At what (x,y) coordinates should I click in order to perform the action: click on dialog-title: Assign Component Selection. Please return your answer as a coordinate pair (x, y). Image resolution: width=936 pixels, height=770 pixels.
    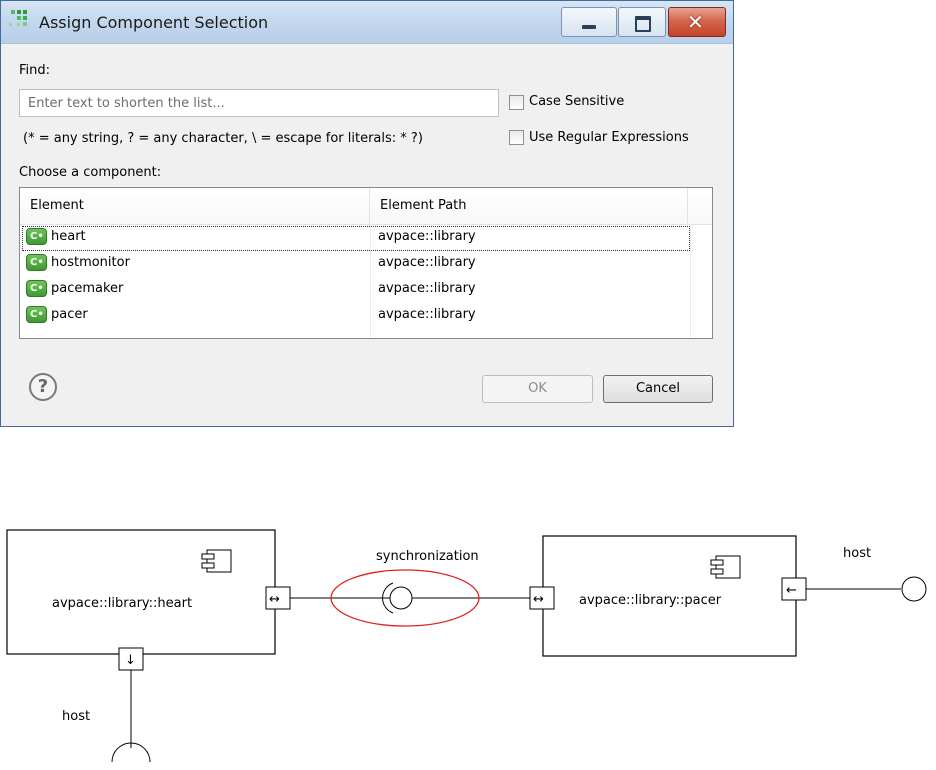
    Looking at the image, I should click on (154, 22).